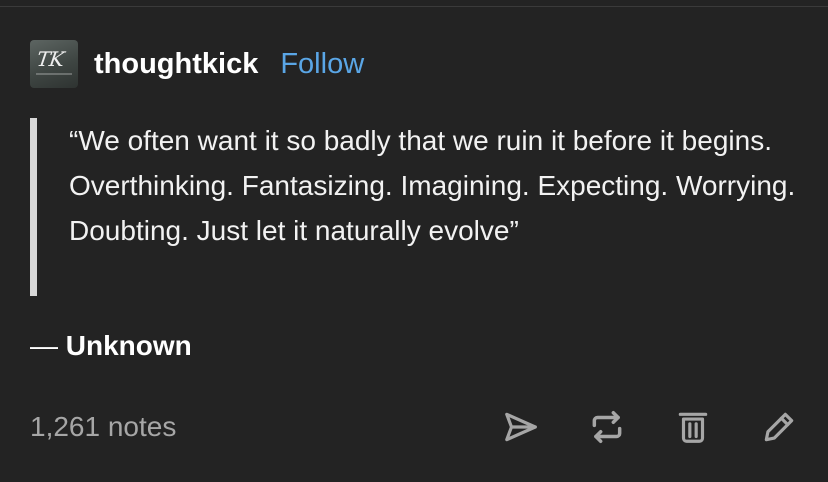 The height and width of the screenshot is (482, 828). I want to click on follow-button: Follow, so click(322, 64).